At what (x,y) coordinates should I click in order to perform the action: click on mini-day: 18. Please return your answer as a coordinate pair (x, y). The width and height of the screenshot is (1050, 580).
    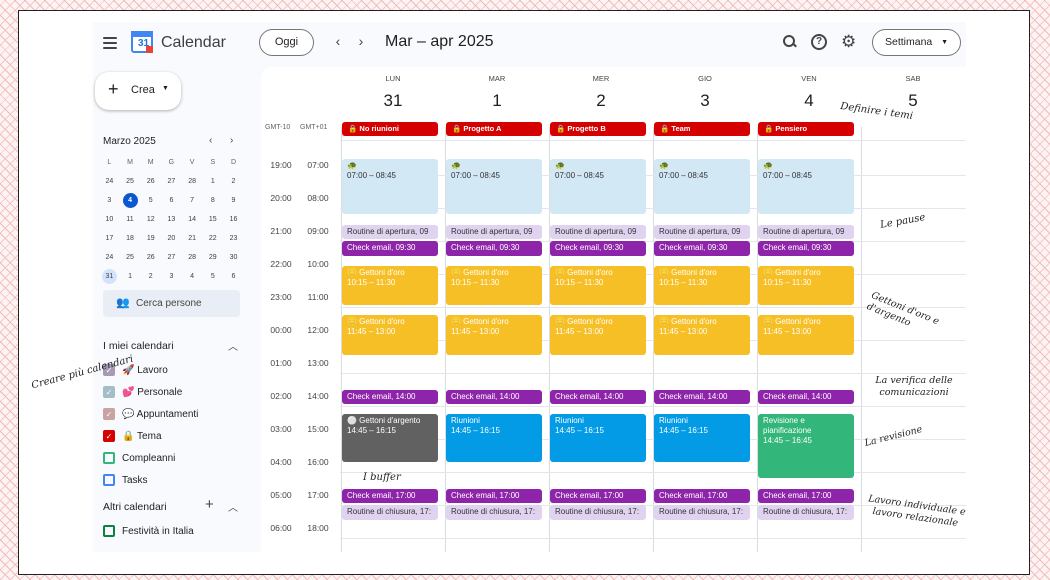
    Looking at the image, I should click on (130, 238).